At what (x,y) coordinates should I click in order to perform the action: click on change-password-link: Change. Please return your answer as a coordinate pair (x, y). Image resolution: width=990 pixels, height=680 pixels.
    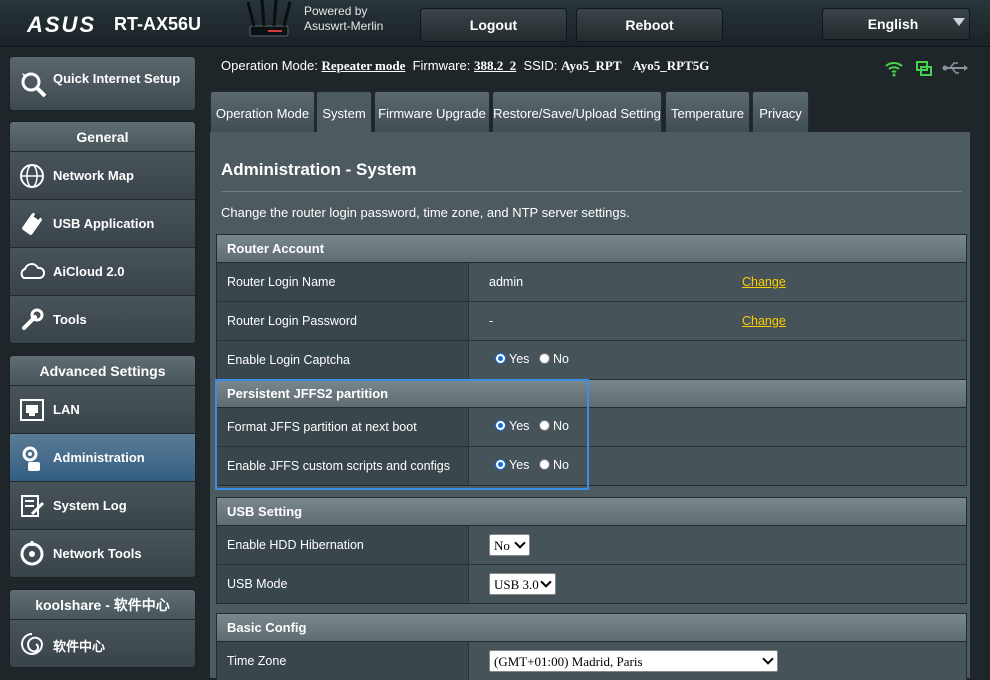
    Looking at the image, I should click on (764, 321).